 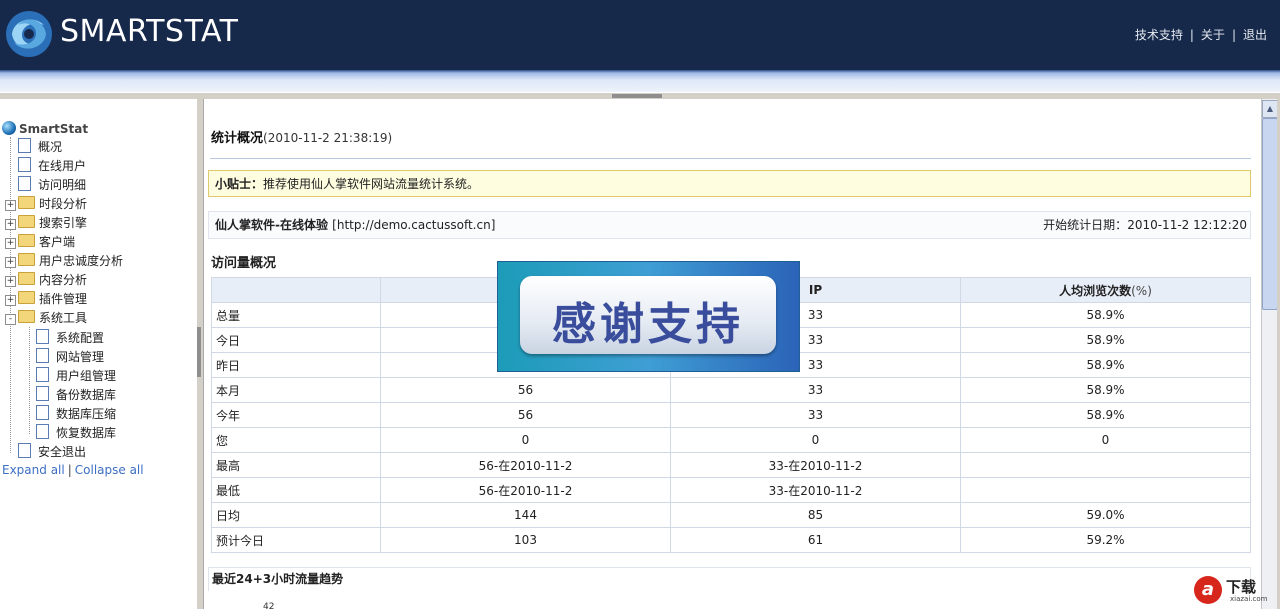 I want to click on page-title-text: 统计概况, so click(x=237, y=138).